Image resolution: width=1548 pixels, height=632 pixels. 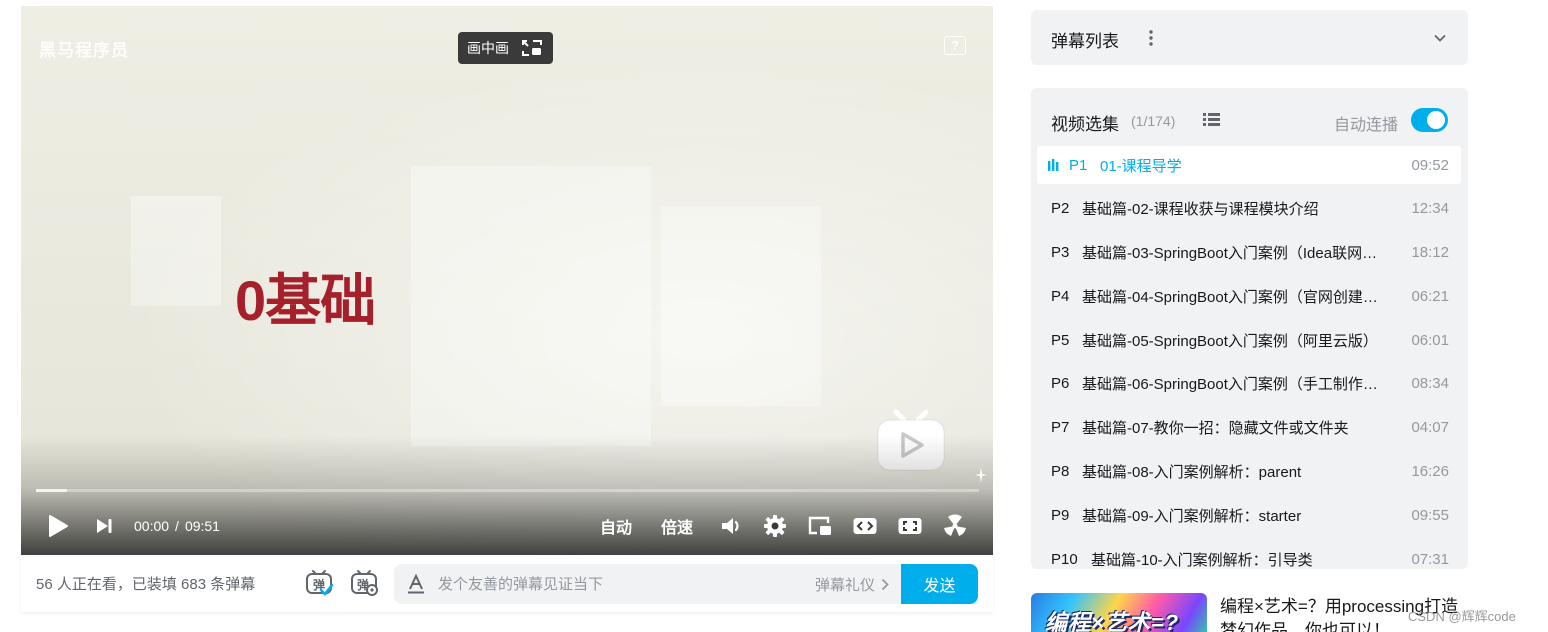 I want to click on recommended-video-thumbnail: 编程×艺术=?, so click(x=1119, y=612).